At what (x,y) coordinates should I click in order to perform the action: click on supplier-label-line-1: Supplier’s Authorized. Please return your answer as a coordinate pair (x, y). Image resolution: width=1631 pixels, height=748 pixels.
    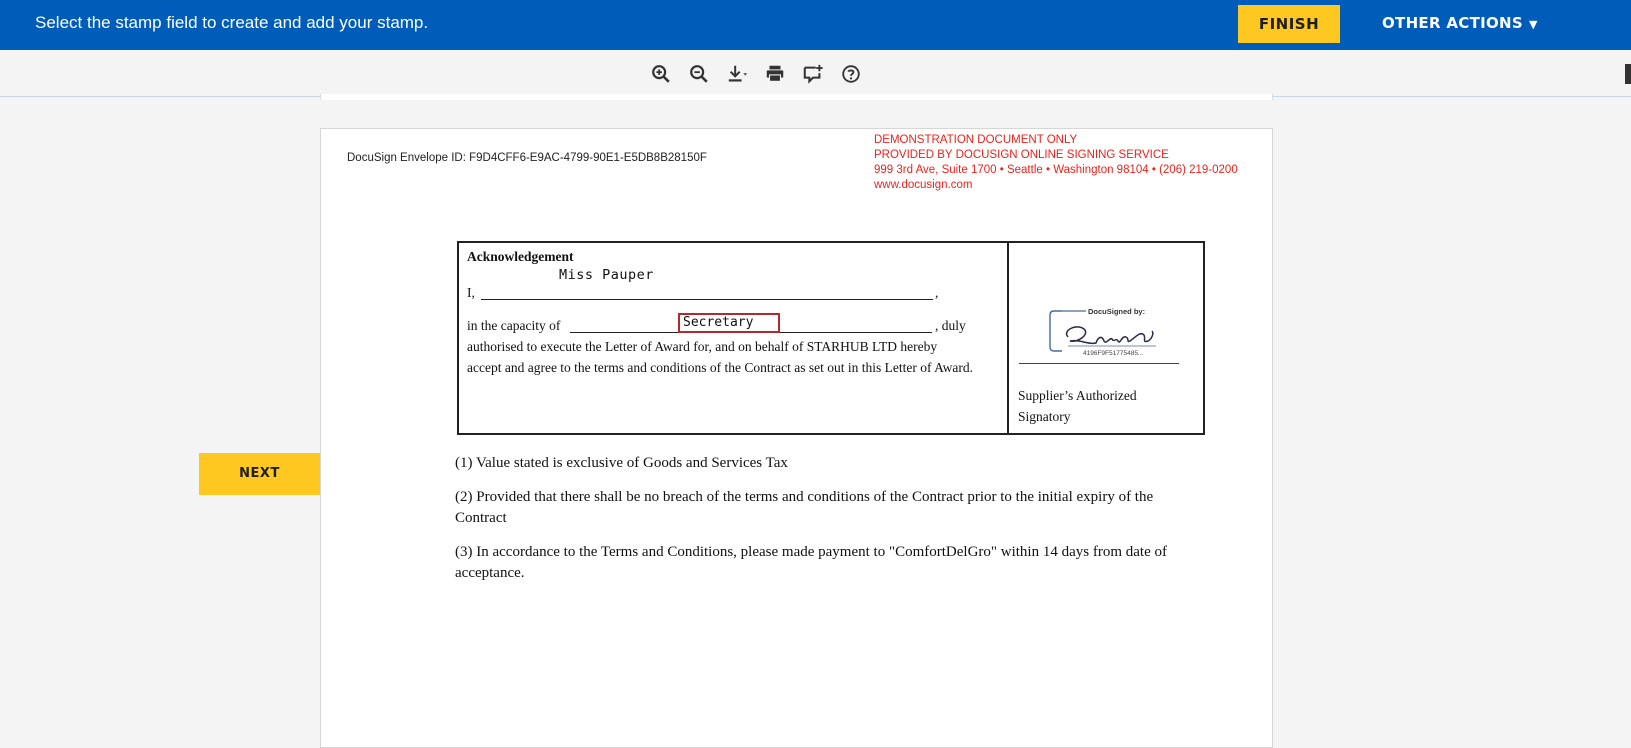
    Looking at the image, I should click on (1077, 395).